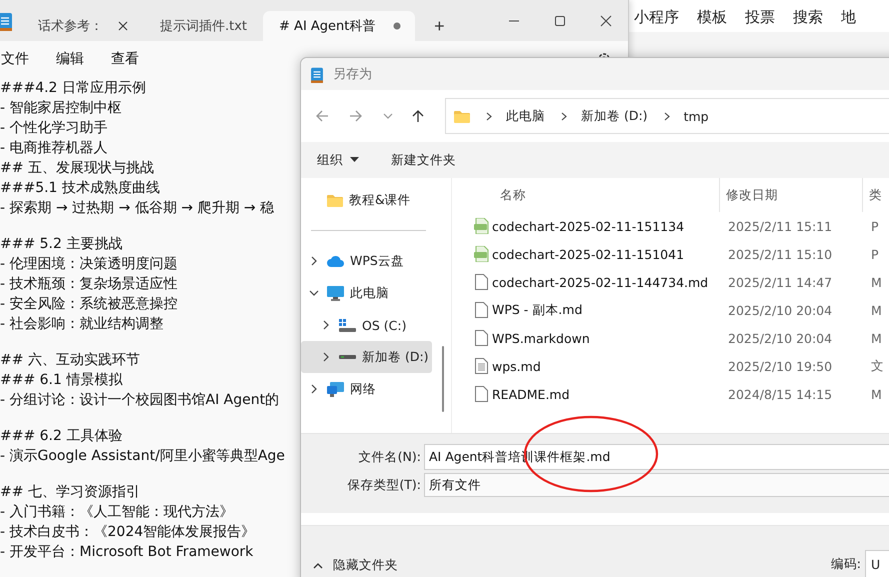 This screenshot has height=577, width=889. I want to click on text-line: ### 5.2 主要挑战, so click(61, 244).